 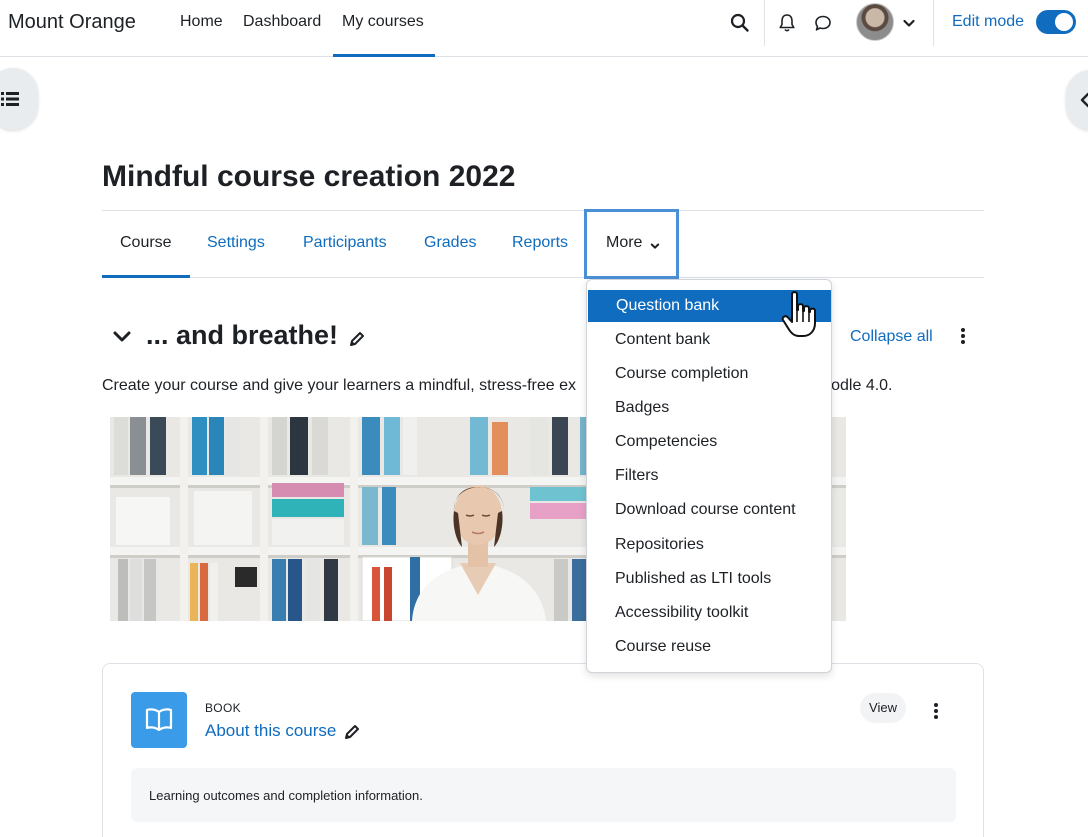 I want to click on activity-name-link: About this course, so click(x=270, y=731).